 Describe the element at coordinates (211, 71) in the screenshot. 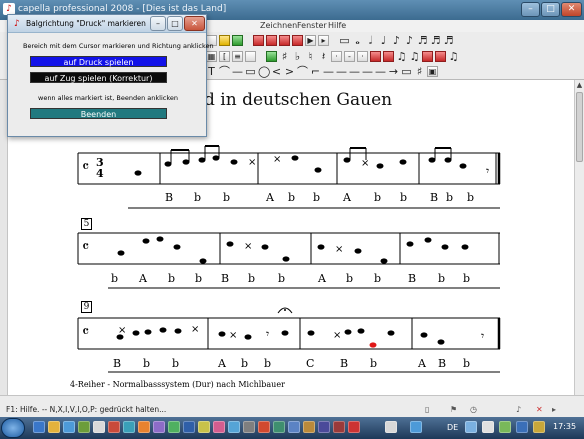

I see `toolbar-text-icon: T` at that location.